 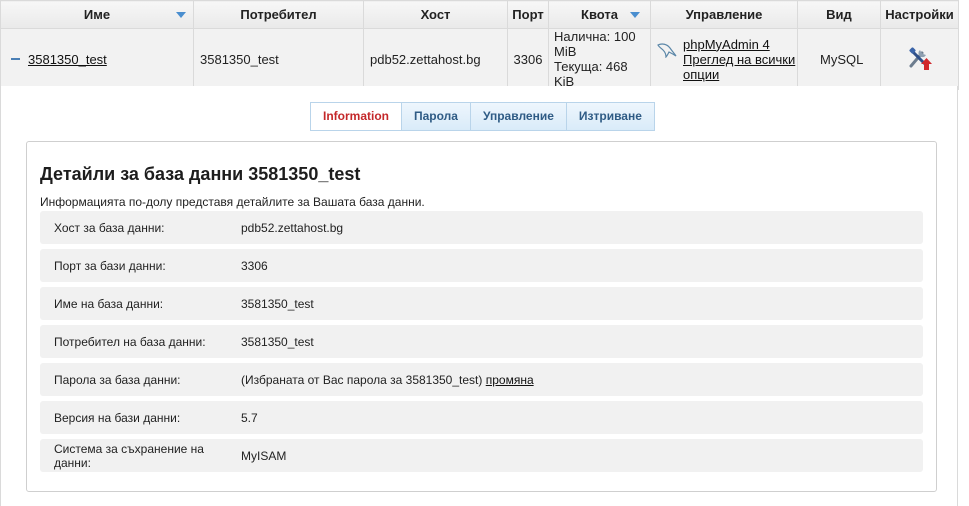 I want to click on col-header-management: Управление, so click(x=724, y=14).